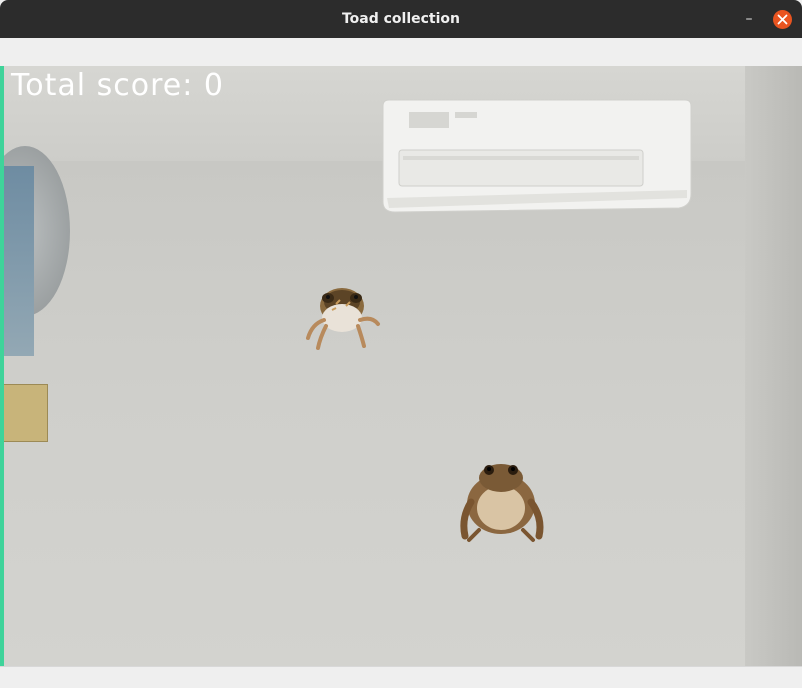  I want to click on close-icon, so click(782, 19).